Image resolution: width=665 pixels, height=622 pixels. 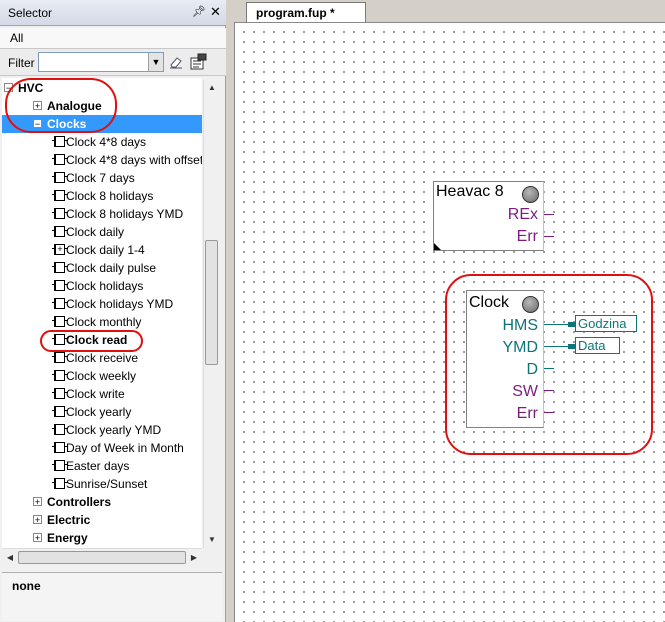 What do you see at coordinates (110, 196) in the screenshot?
I see `tree-item-label: Clock 8 holidays` at bounding box center [110, 196].